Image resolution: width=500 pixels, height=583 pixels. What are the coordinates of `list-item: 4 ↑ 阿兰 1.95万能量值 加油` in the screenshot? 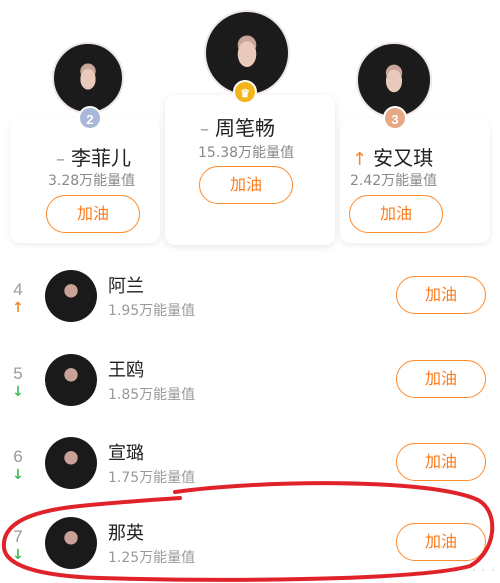 It's located at (250, 298).